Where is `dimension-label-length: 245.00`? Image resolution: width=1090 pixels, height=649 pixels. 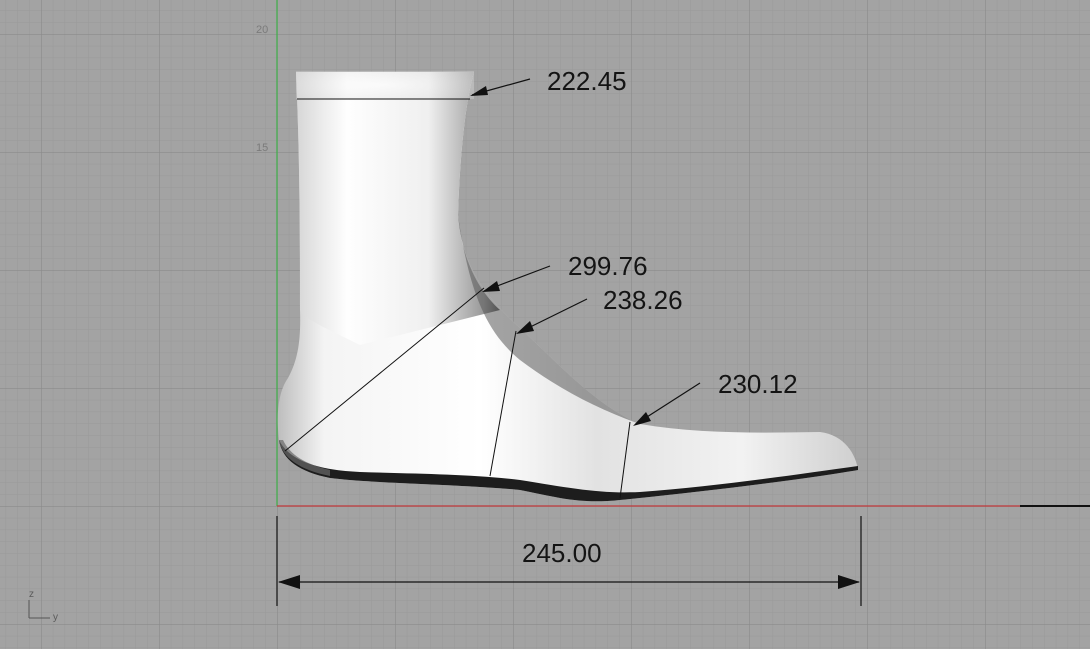 dimension-label-length: 245.00 is located at coordinates (562, 553).